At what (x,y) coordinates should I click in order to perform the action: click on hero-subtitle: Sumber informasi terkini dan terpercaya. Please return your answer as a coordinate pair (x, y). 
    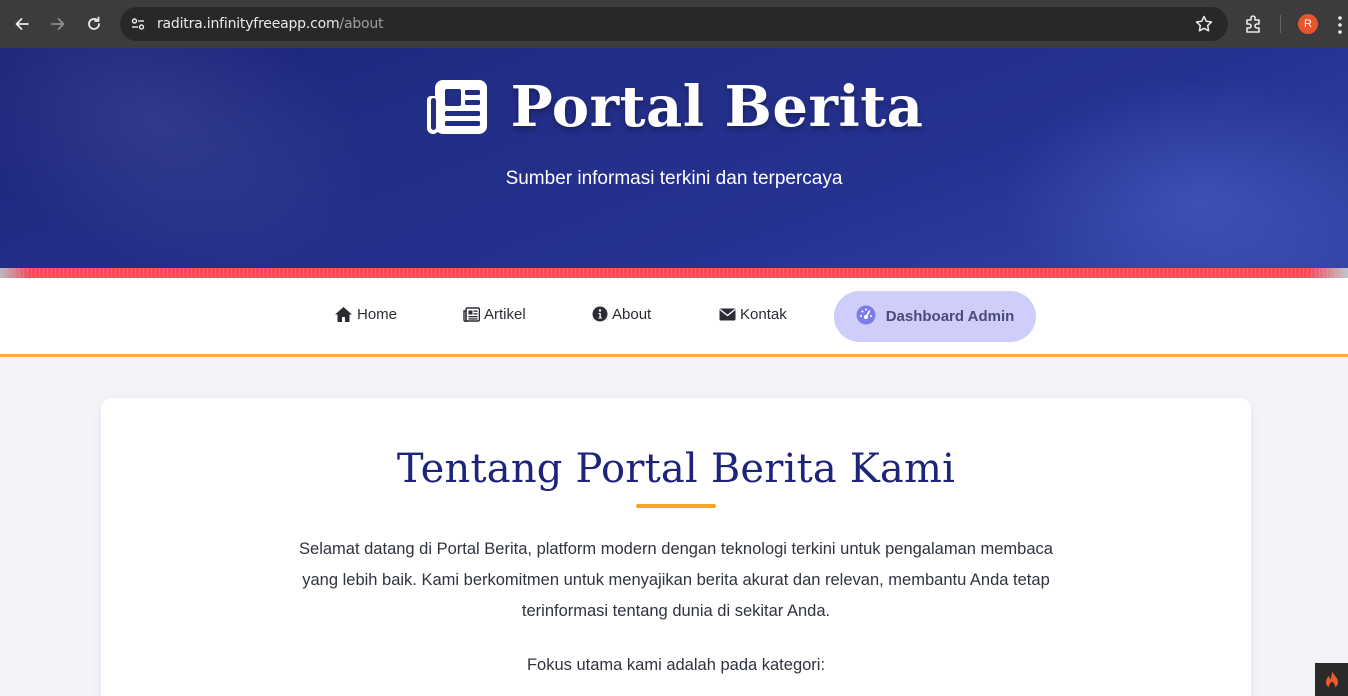
    Looking at the image, I should click on (674, 178).